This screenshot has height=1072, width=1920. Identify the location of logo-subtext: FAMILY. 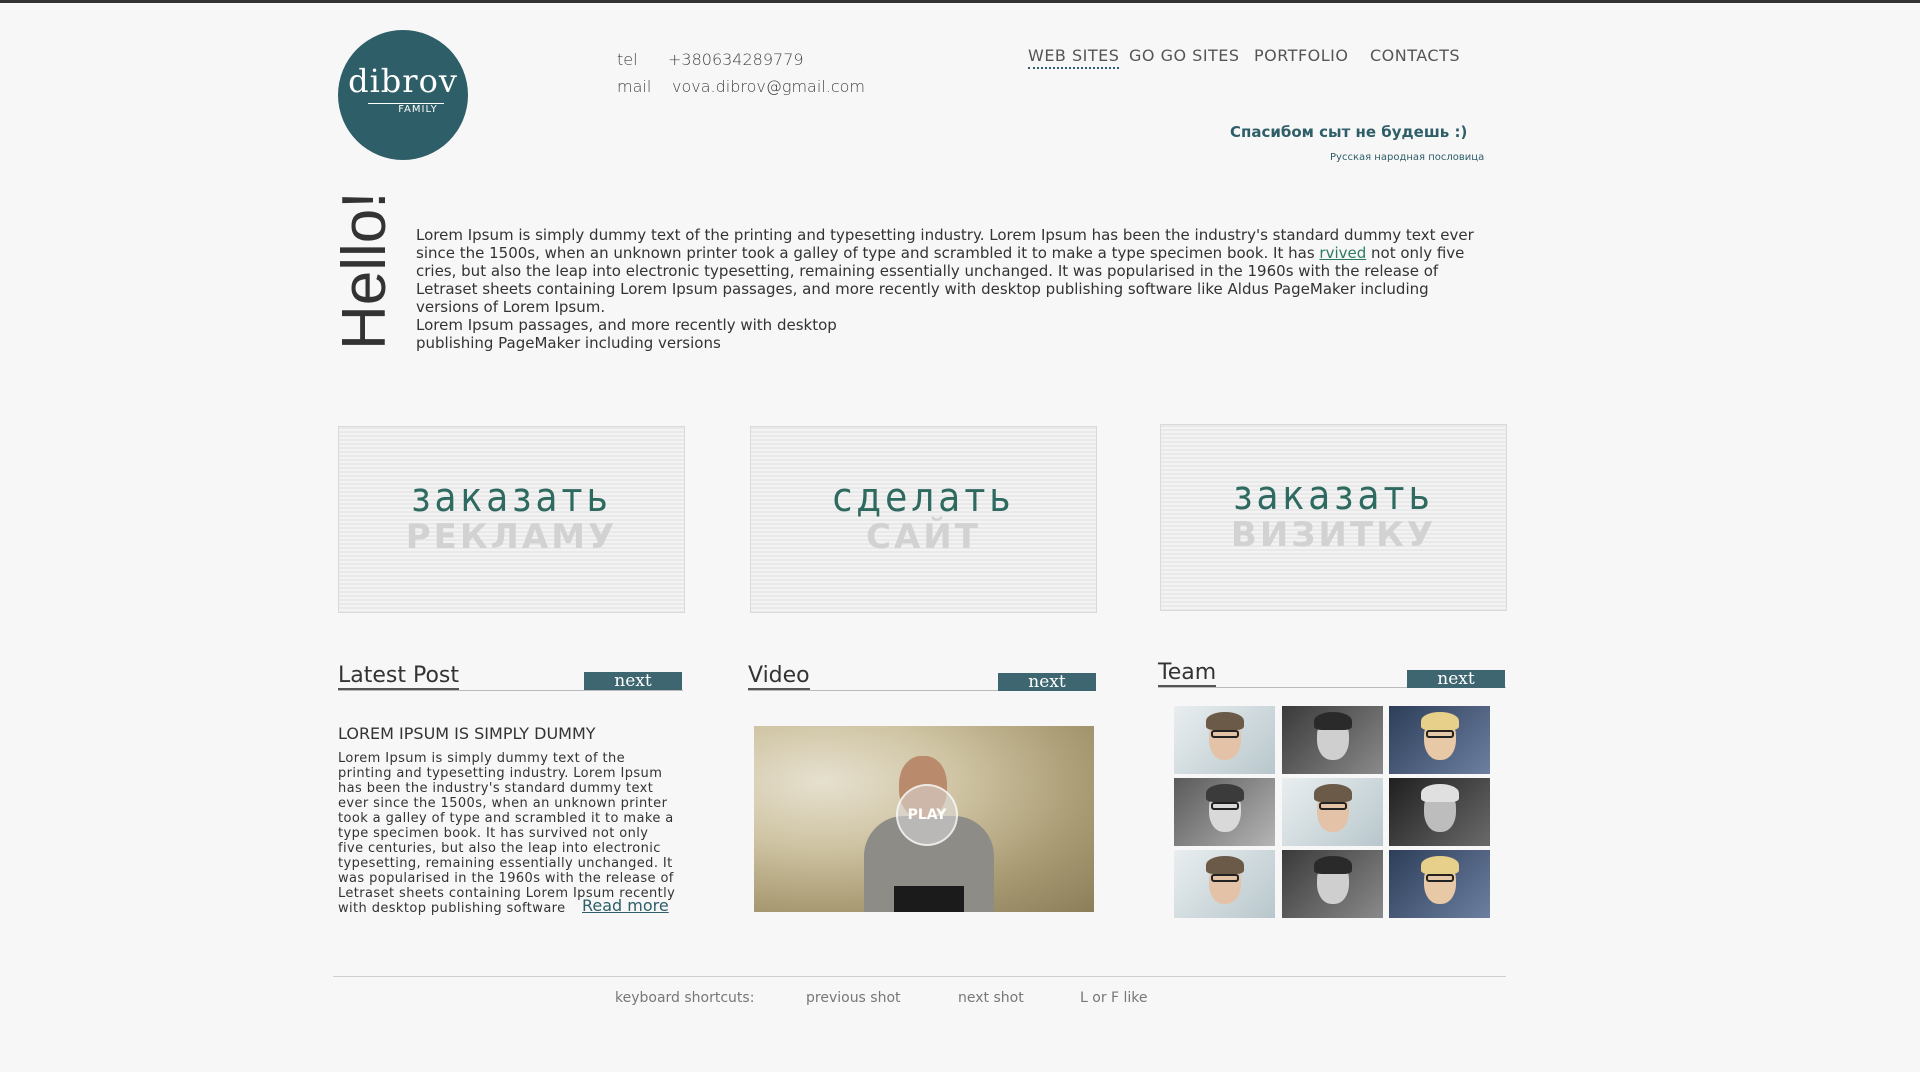
(418, 109).